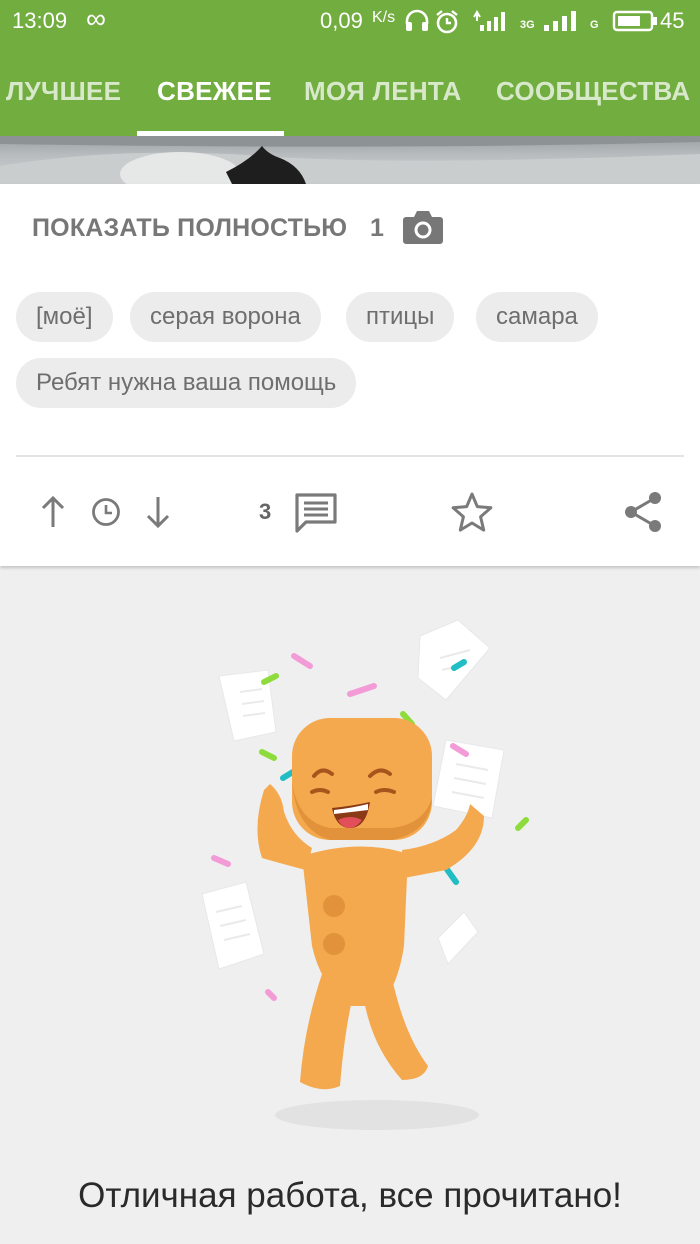 The height and width of the screenshot is (1244, 700). I want to click on network-type-g: G, so click(594, 25).